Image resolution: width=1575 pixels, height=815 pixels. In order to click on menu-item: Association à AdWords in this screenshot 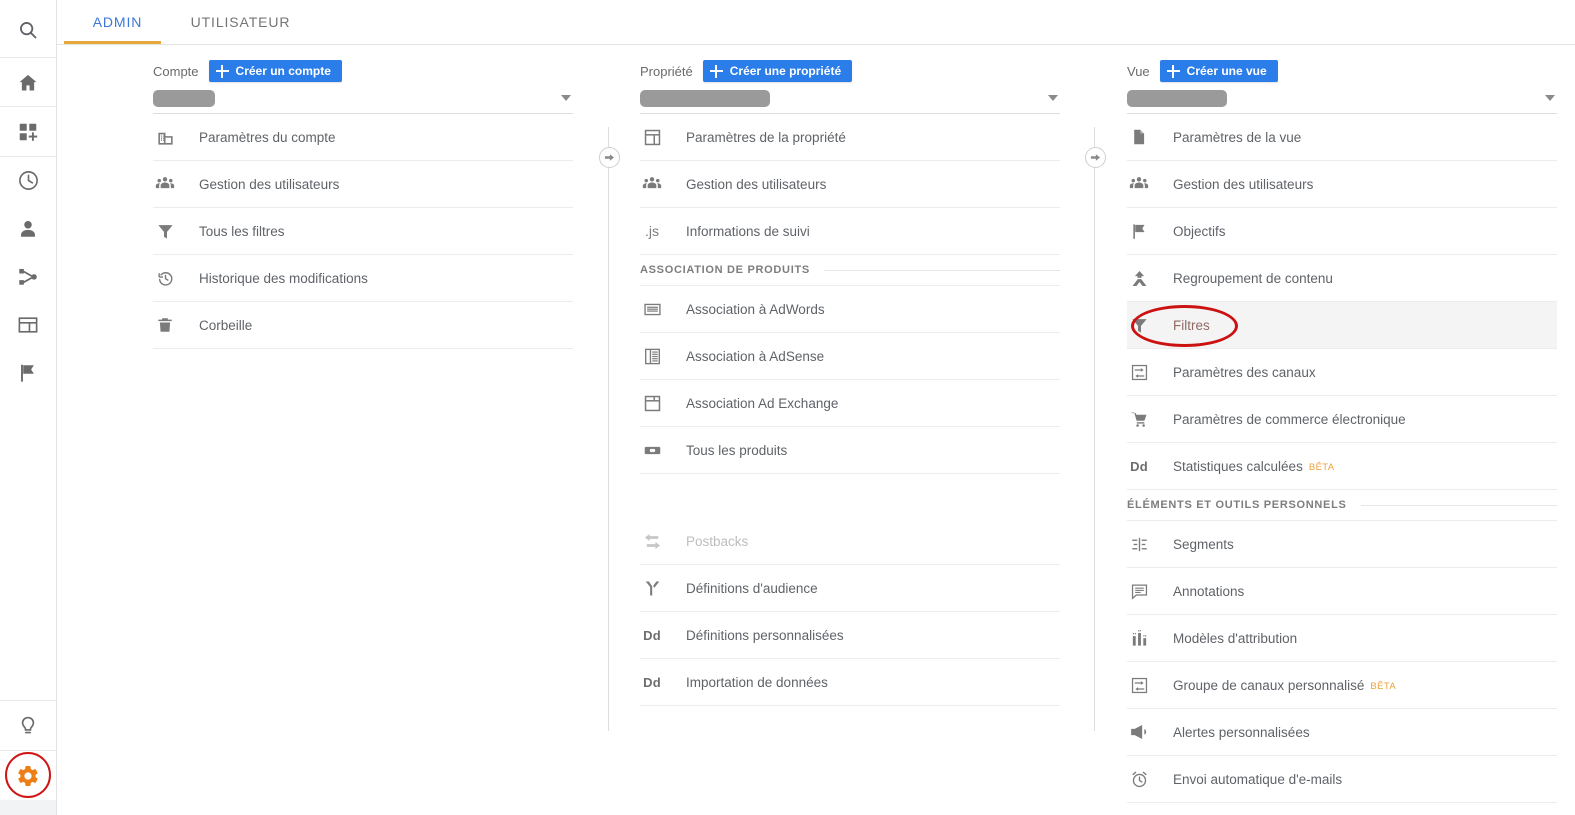, I will do `click(850, 309)`.